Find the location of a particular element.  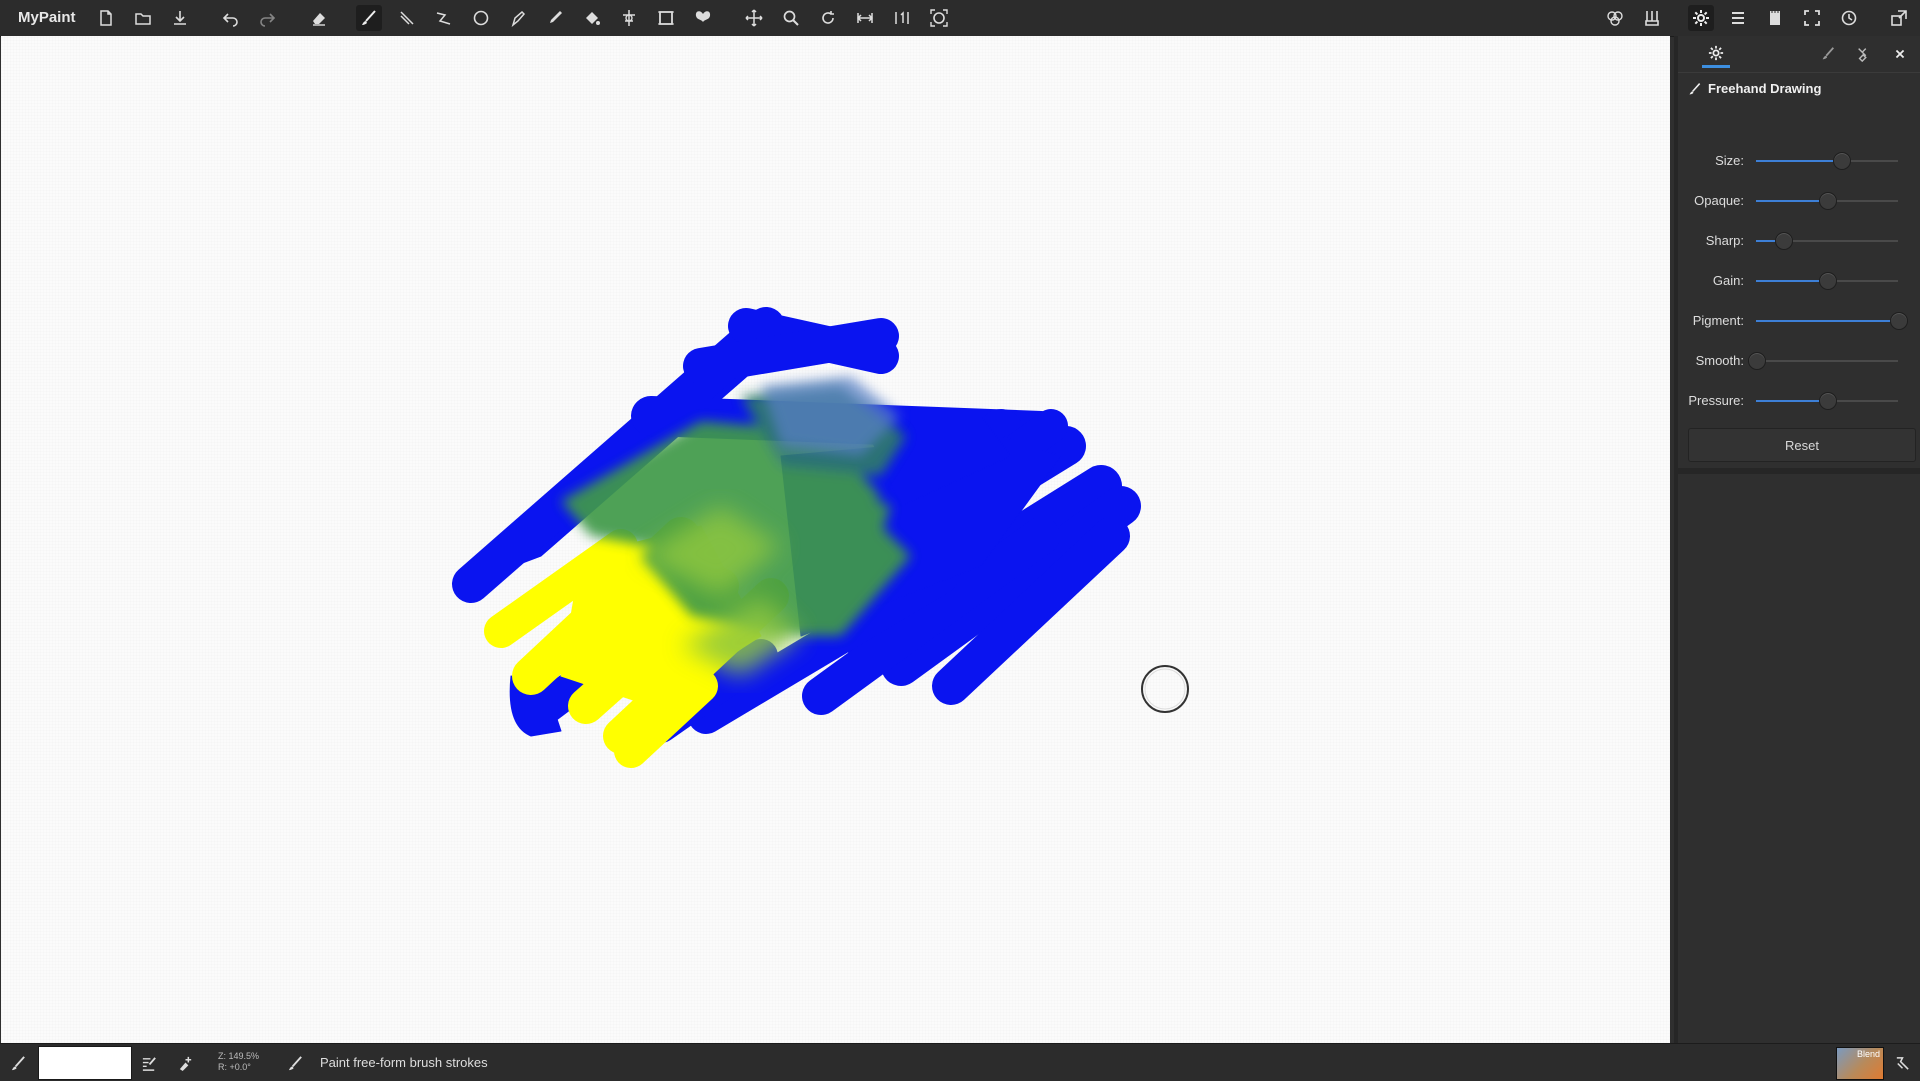

blend-mode-label: Blend is located at coordinates (1868, 1054).